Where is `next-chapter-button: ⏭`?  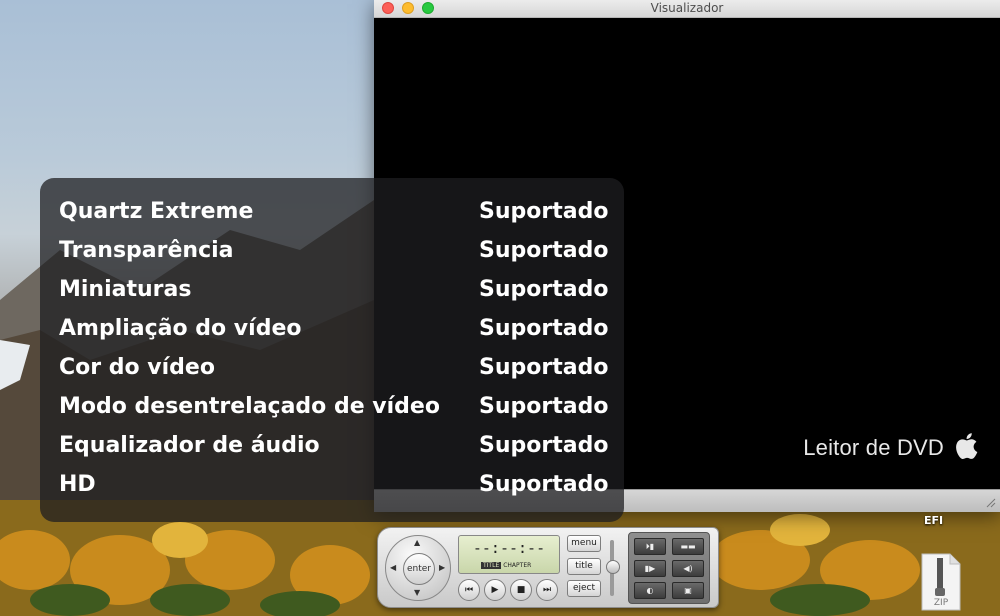 next-chapter-button: ⏭ is located at coordinates (547, 590).